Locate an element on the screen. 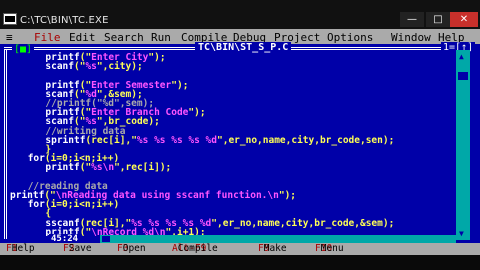 This screenshot has width=480, height=270. code-token: scanf is located at coordinates (59, 67).